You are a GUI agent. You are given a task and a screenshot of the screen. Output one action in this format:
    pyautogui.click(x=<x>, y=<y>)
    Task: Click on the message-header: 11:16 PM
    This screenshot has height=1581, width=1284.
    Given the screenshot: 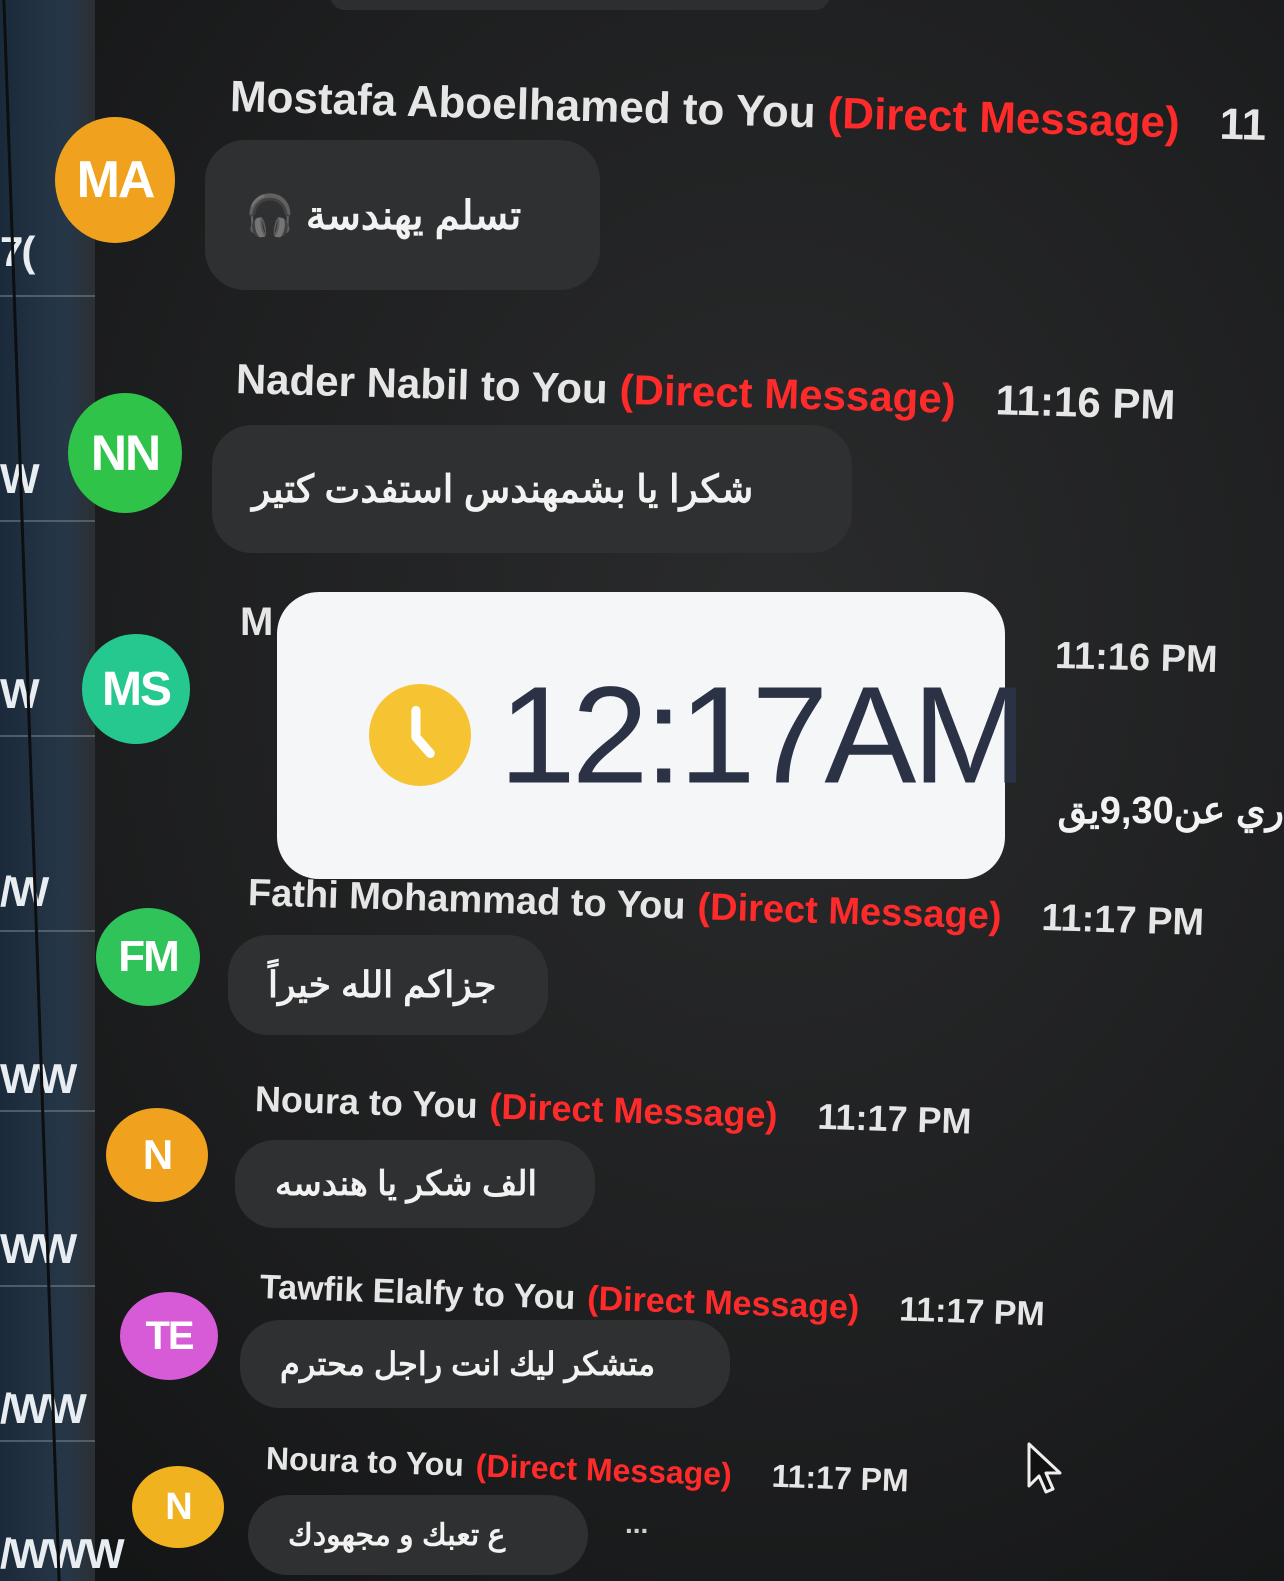 What is the action you would take?
    pyautogui.click(x=1136, y=658)
    